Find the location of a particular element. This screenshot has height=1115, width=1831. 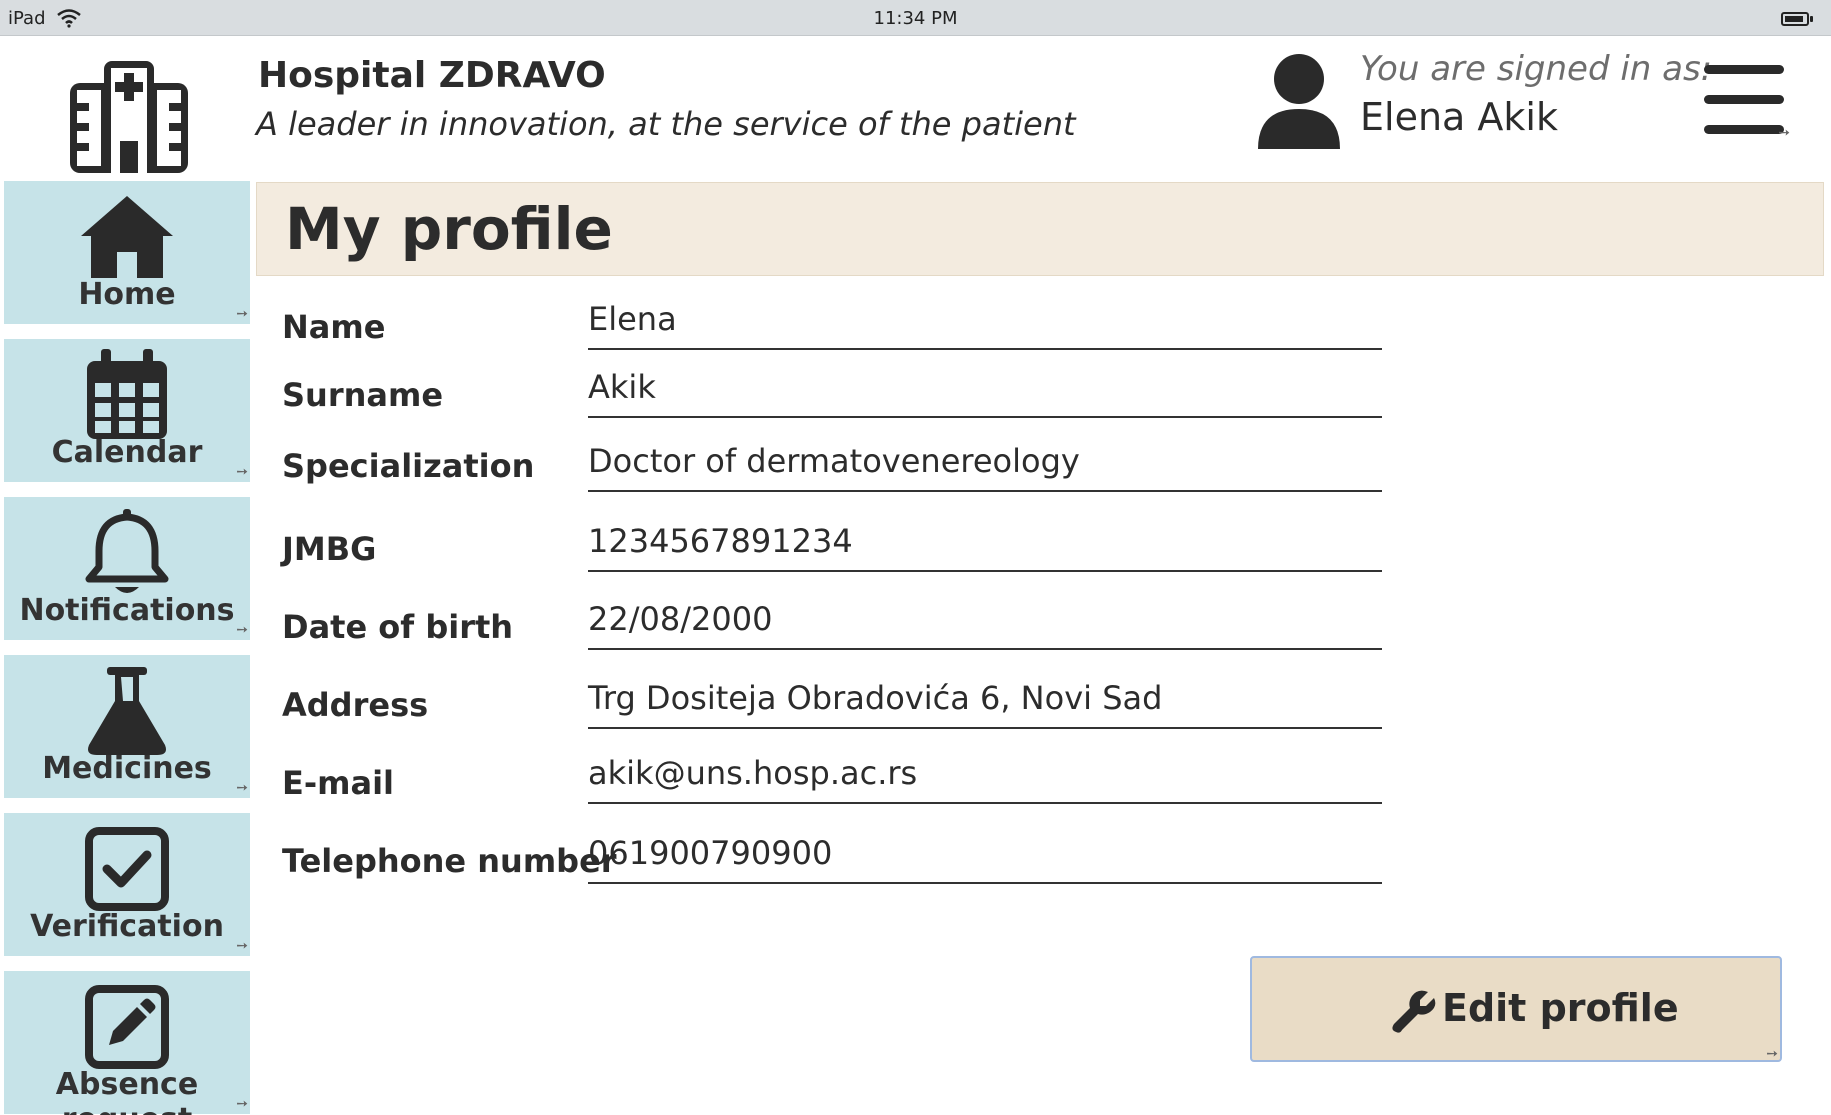

sidebar-item-label: Notifications is located at coordinates (127, 610).